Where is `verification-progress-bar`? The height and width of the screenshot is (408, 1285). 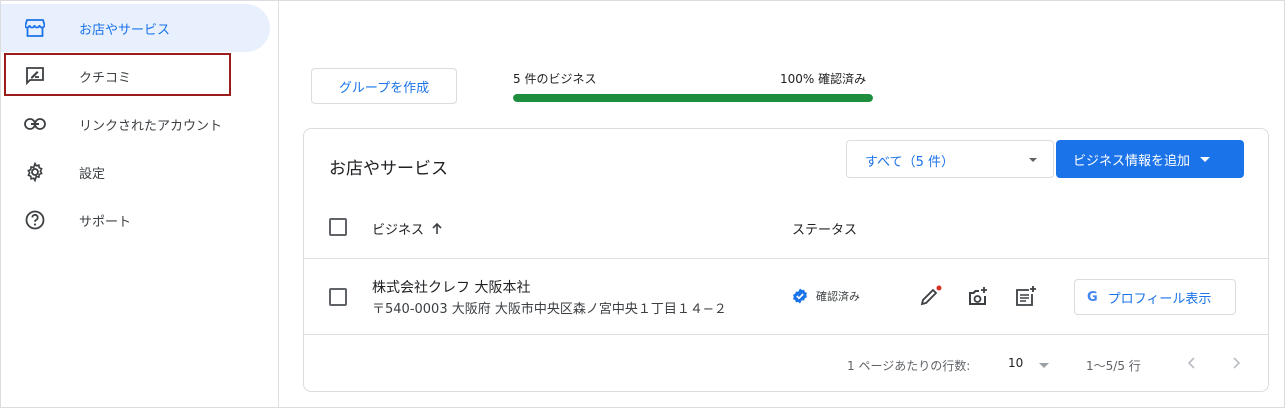 verification-progress-bar is located at coordinates (693, 98).